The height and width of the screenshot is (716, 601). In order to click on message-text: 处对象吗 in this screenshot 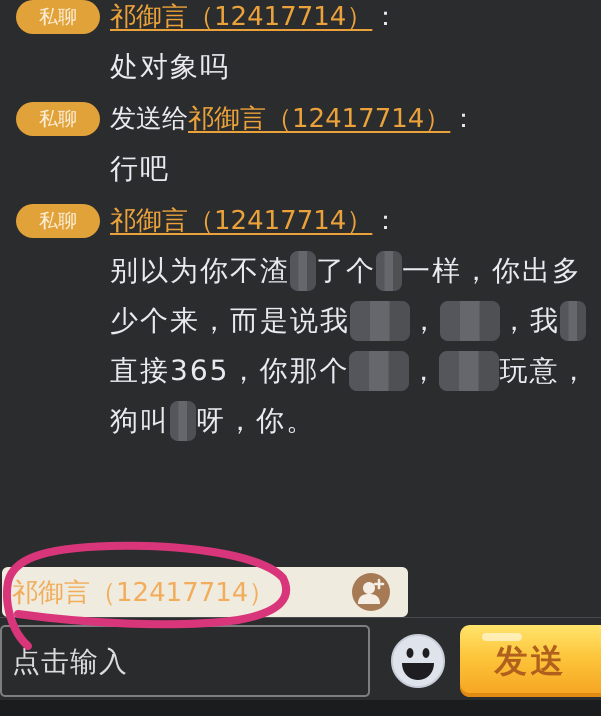, I will do `click(170, 67)`.